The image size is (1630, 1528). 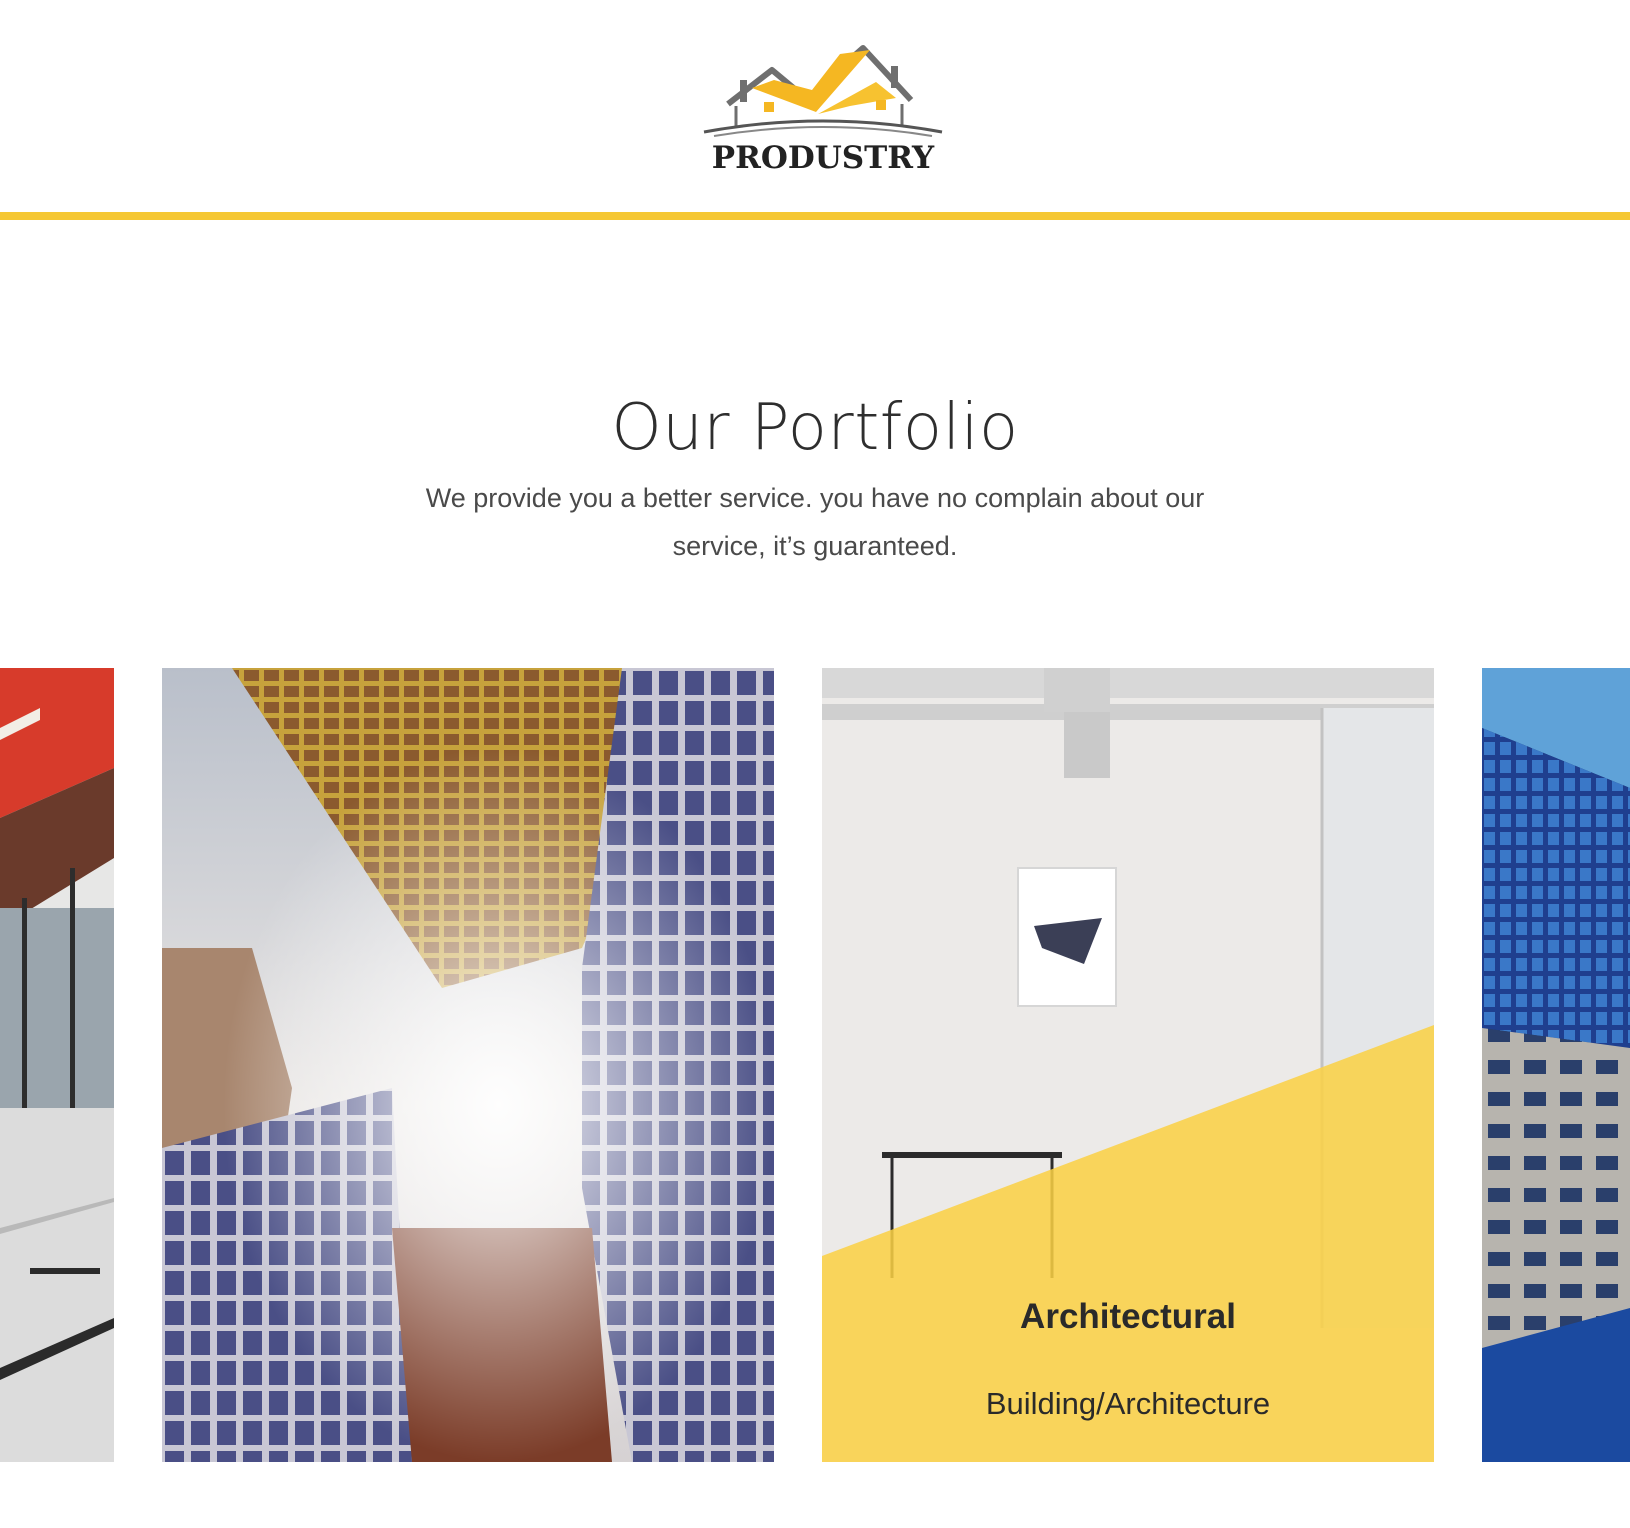 What do you see at coordinates (815, 428) in the screenshot?
I see `section-title: Our Portfolio` at bounding box center [815, 428].